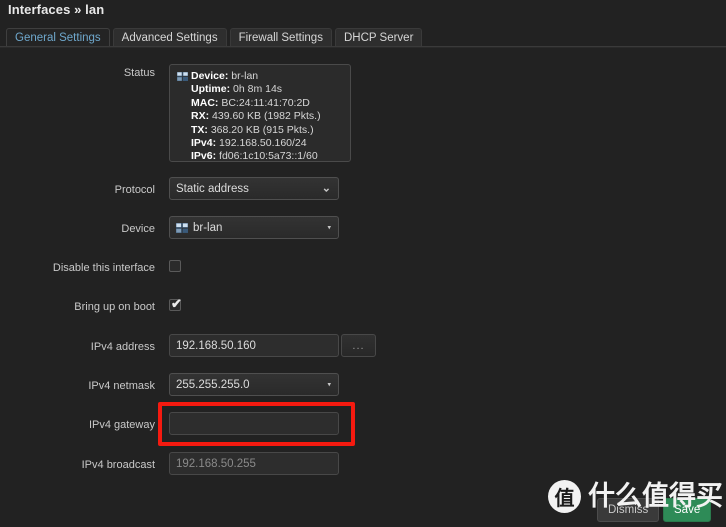  What do you see at coordinates (254, 227) in the screenshot?
I see `device-select: br-lan ▾` at bounding box center [254, 227].